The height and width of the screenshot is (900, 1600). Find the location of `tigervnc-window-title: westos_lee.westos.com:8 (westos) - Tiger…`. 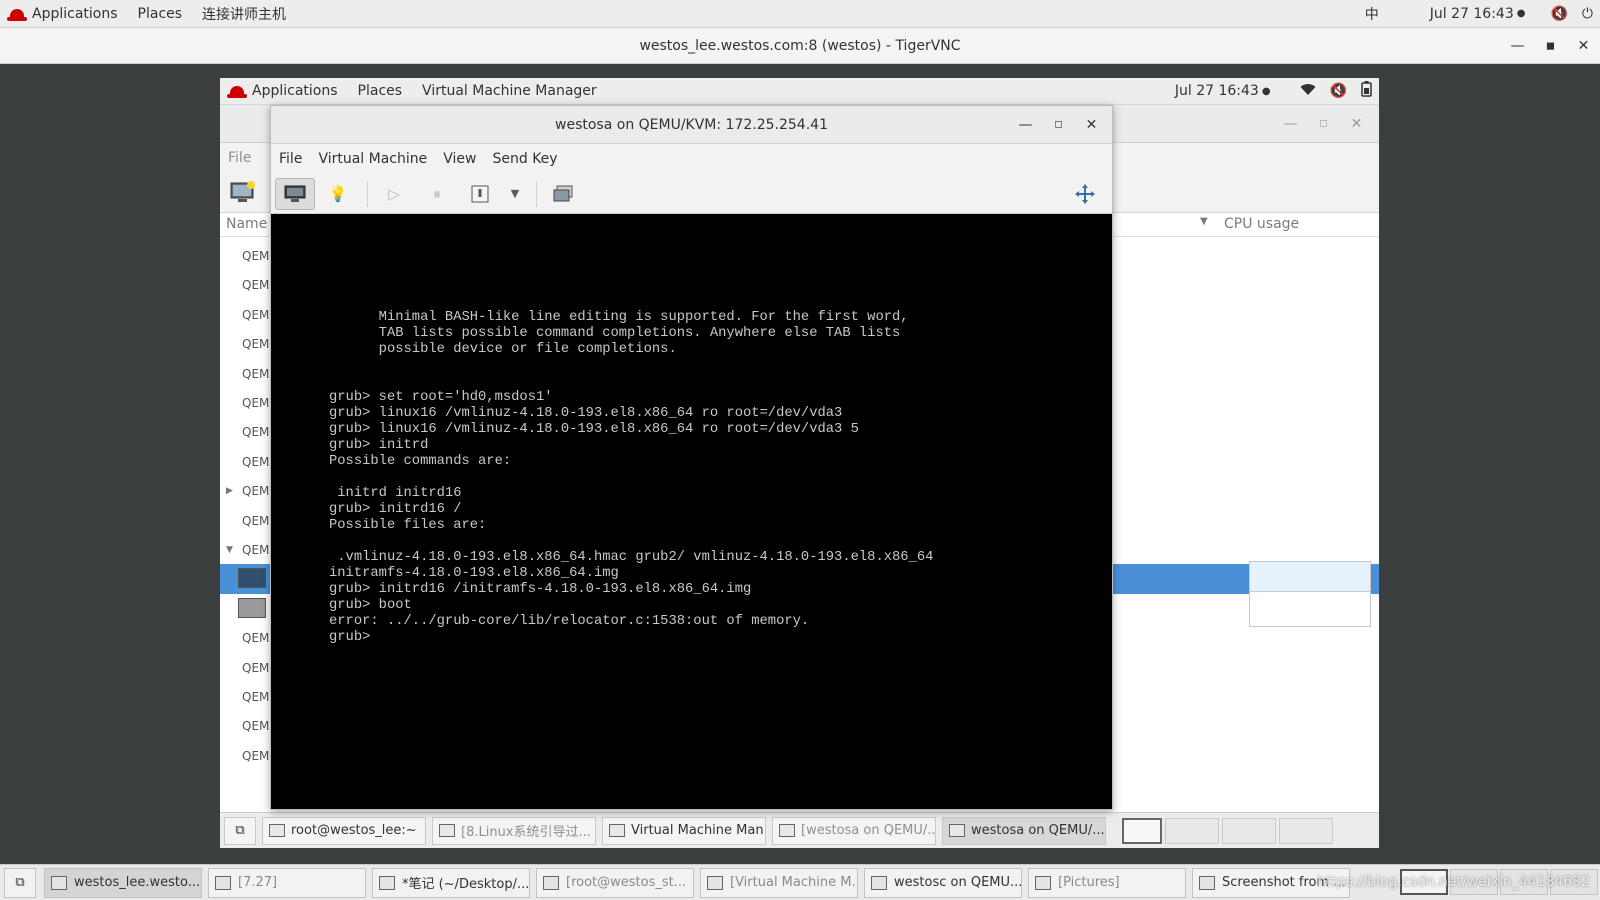

tigervnc-window-title: westos_lee.westos.com:8 (westos) - Tiger… is located at coordinates (800, 46).